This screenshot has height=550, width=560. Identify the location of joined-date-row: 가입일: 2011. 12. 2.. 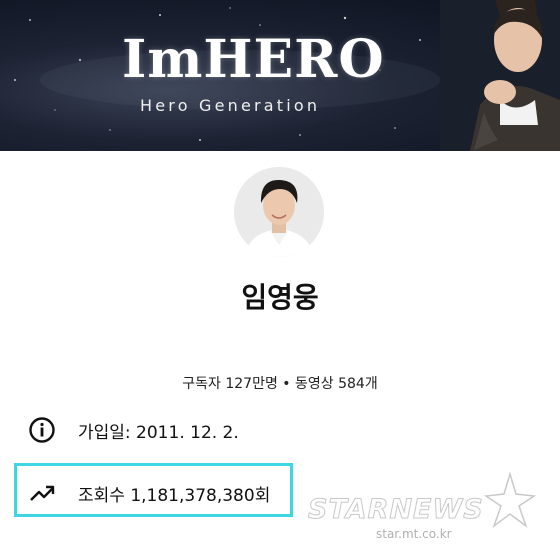
(133, 430).